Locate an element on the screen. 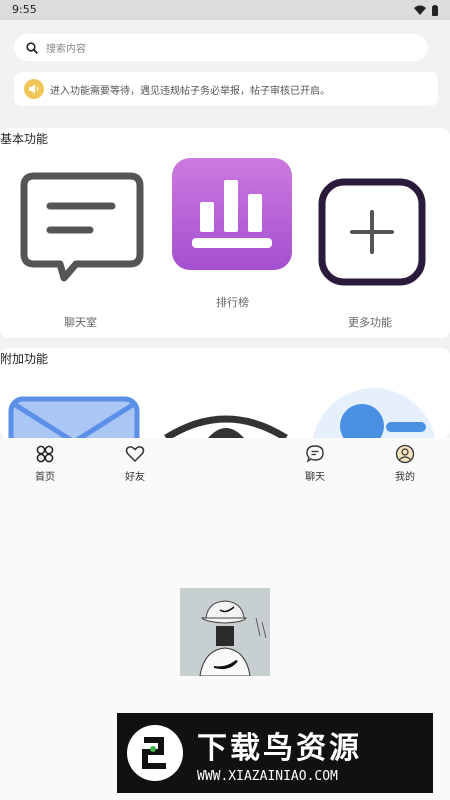 The image size is (450, 800). watermark-title: 下载鸟资源 is located at coordinates (279, 748).